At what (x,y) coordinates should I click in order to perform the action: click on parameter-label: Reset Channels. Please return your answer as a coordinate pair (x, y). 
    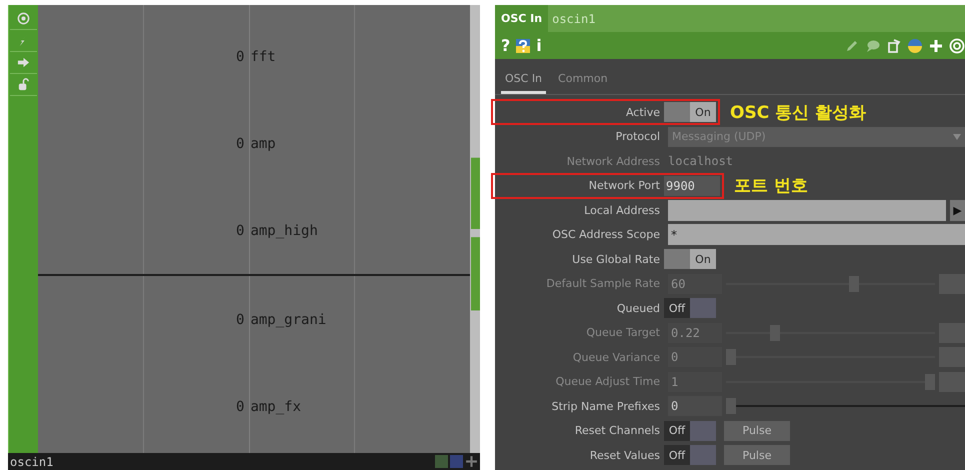
    Looking at the image, I should click on (617, 431).